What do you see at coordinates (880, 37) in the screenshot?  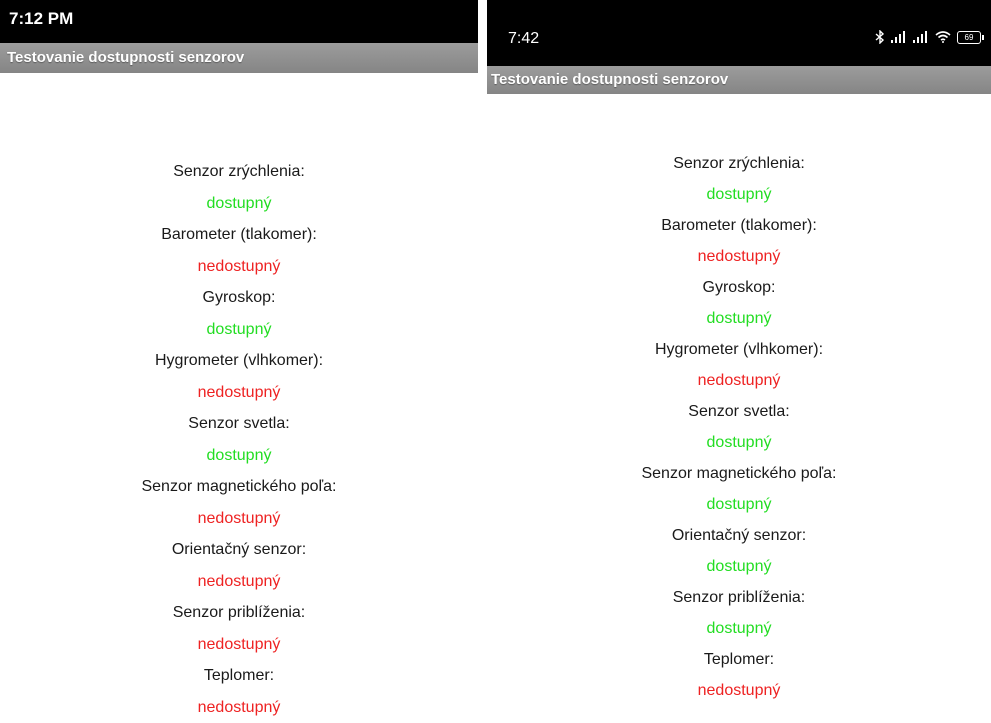 I see `bluetooth-icon` at bounding box center [880, 37].